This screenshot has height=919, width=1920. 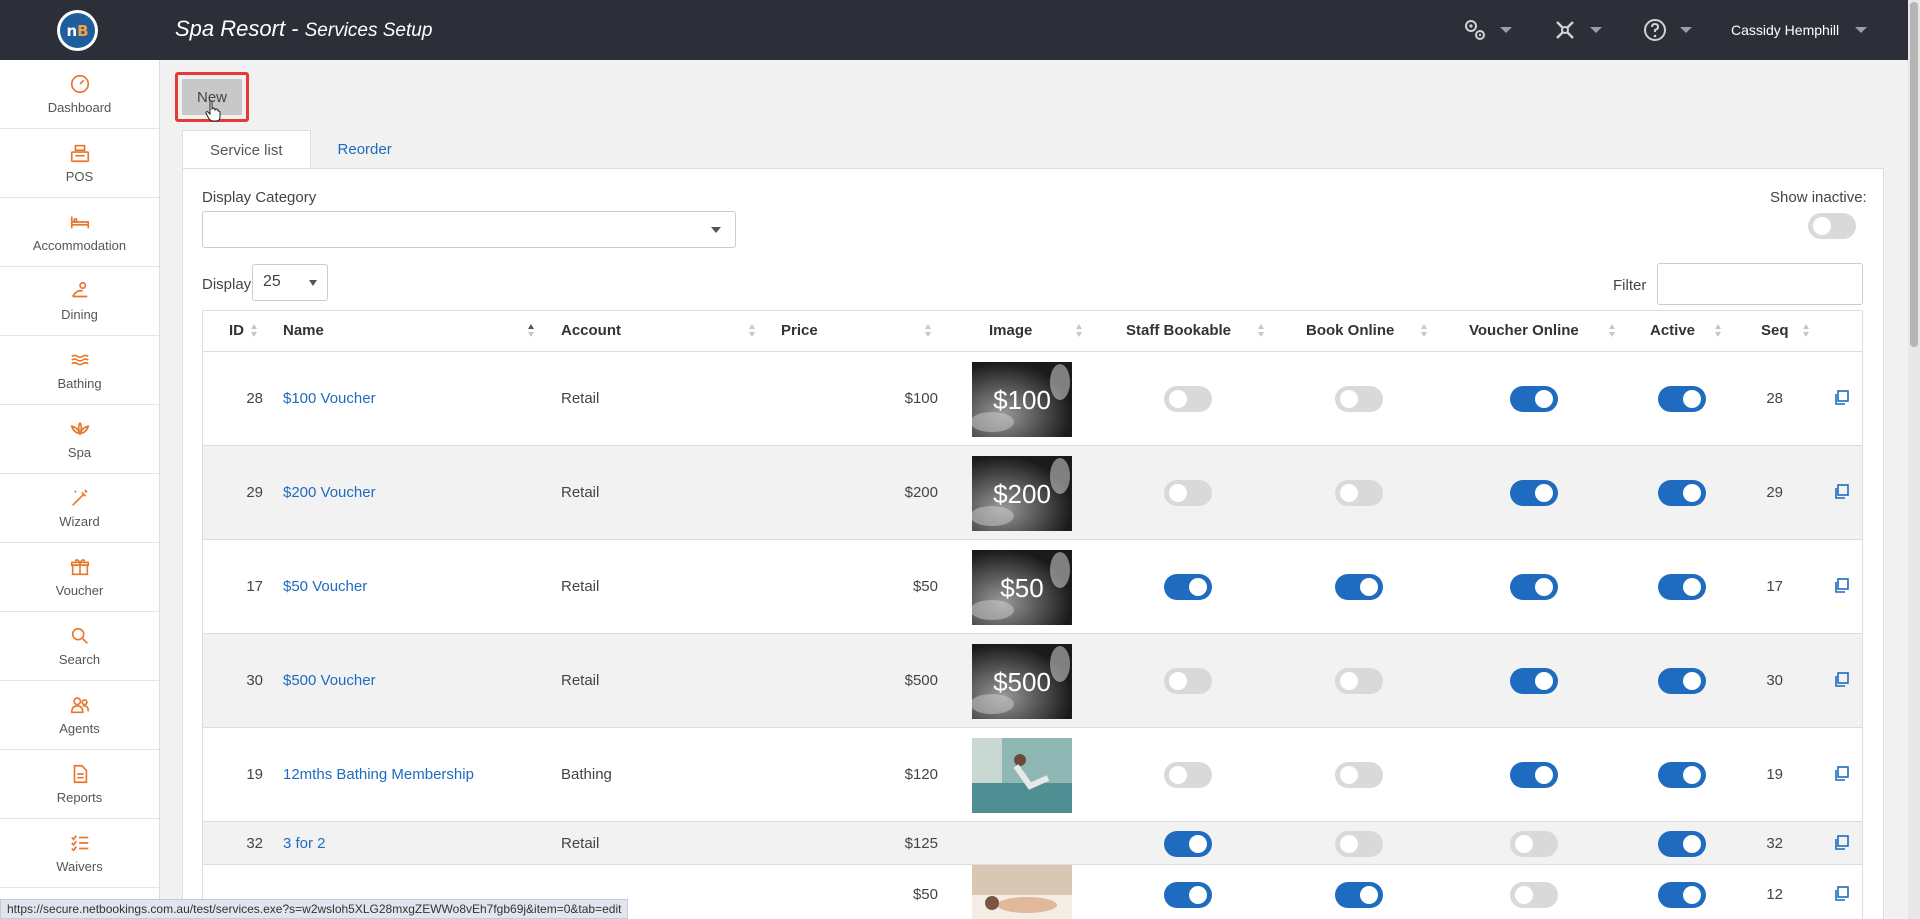 I want to click on column-header-staff-bookable: Staff Bookable, so click(x=1178, y=330).